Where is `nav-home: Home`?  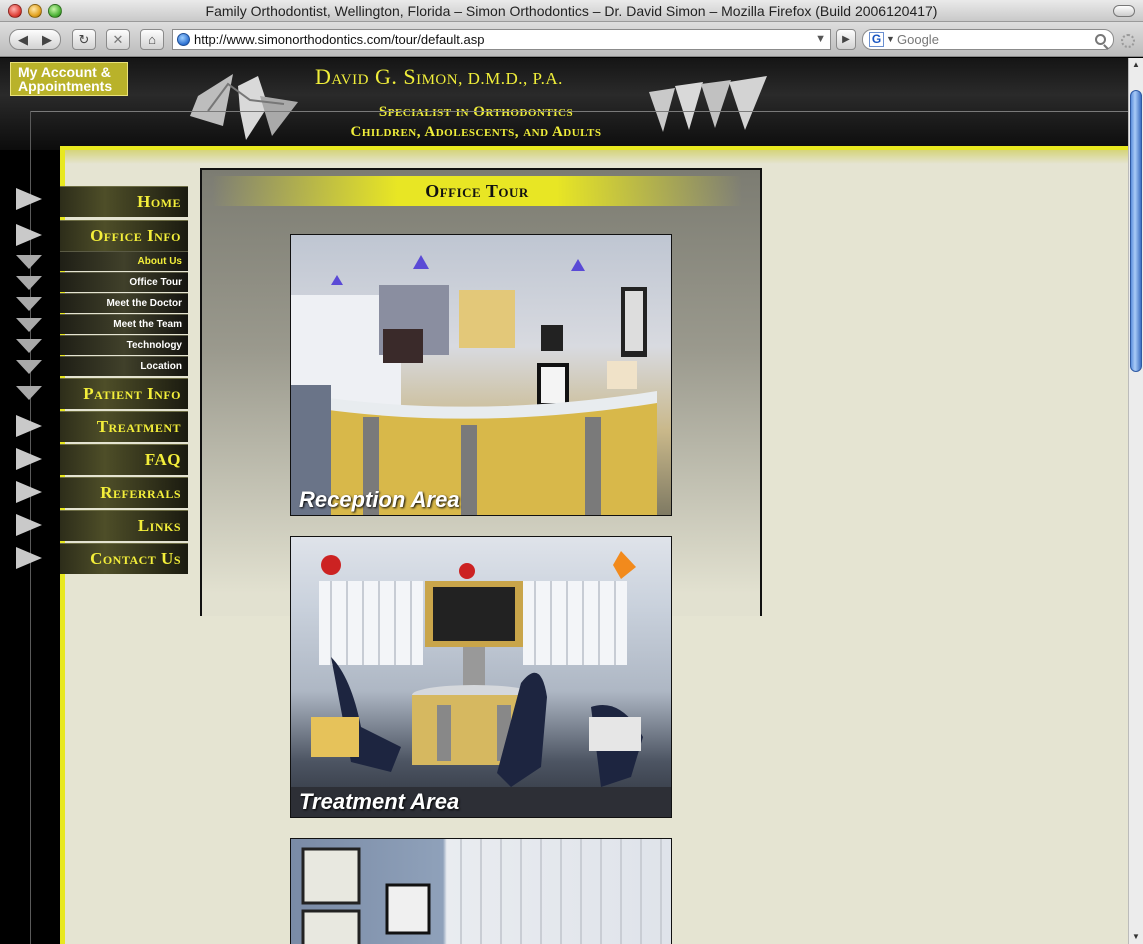
nav-home: Home is located at coordinates (124, 201).